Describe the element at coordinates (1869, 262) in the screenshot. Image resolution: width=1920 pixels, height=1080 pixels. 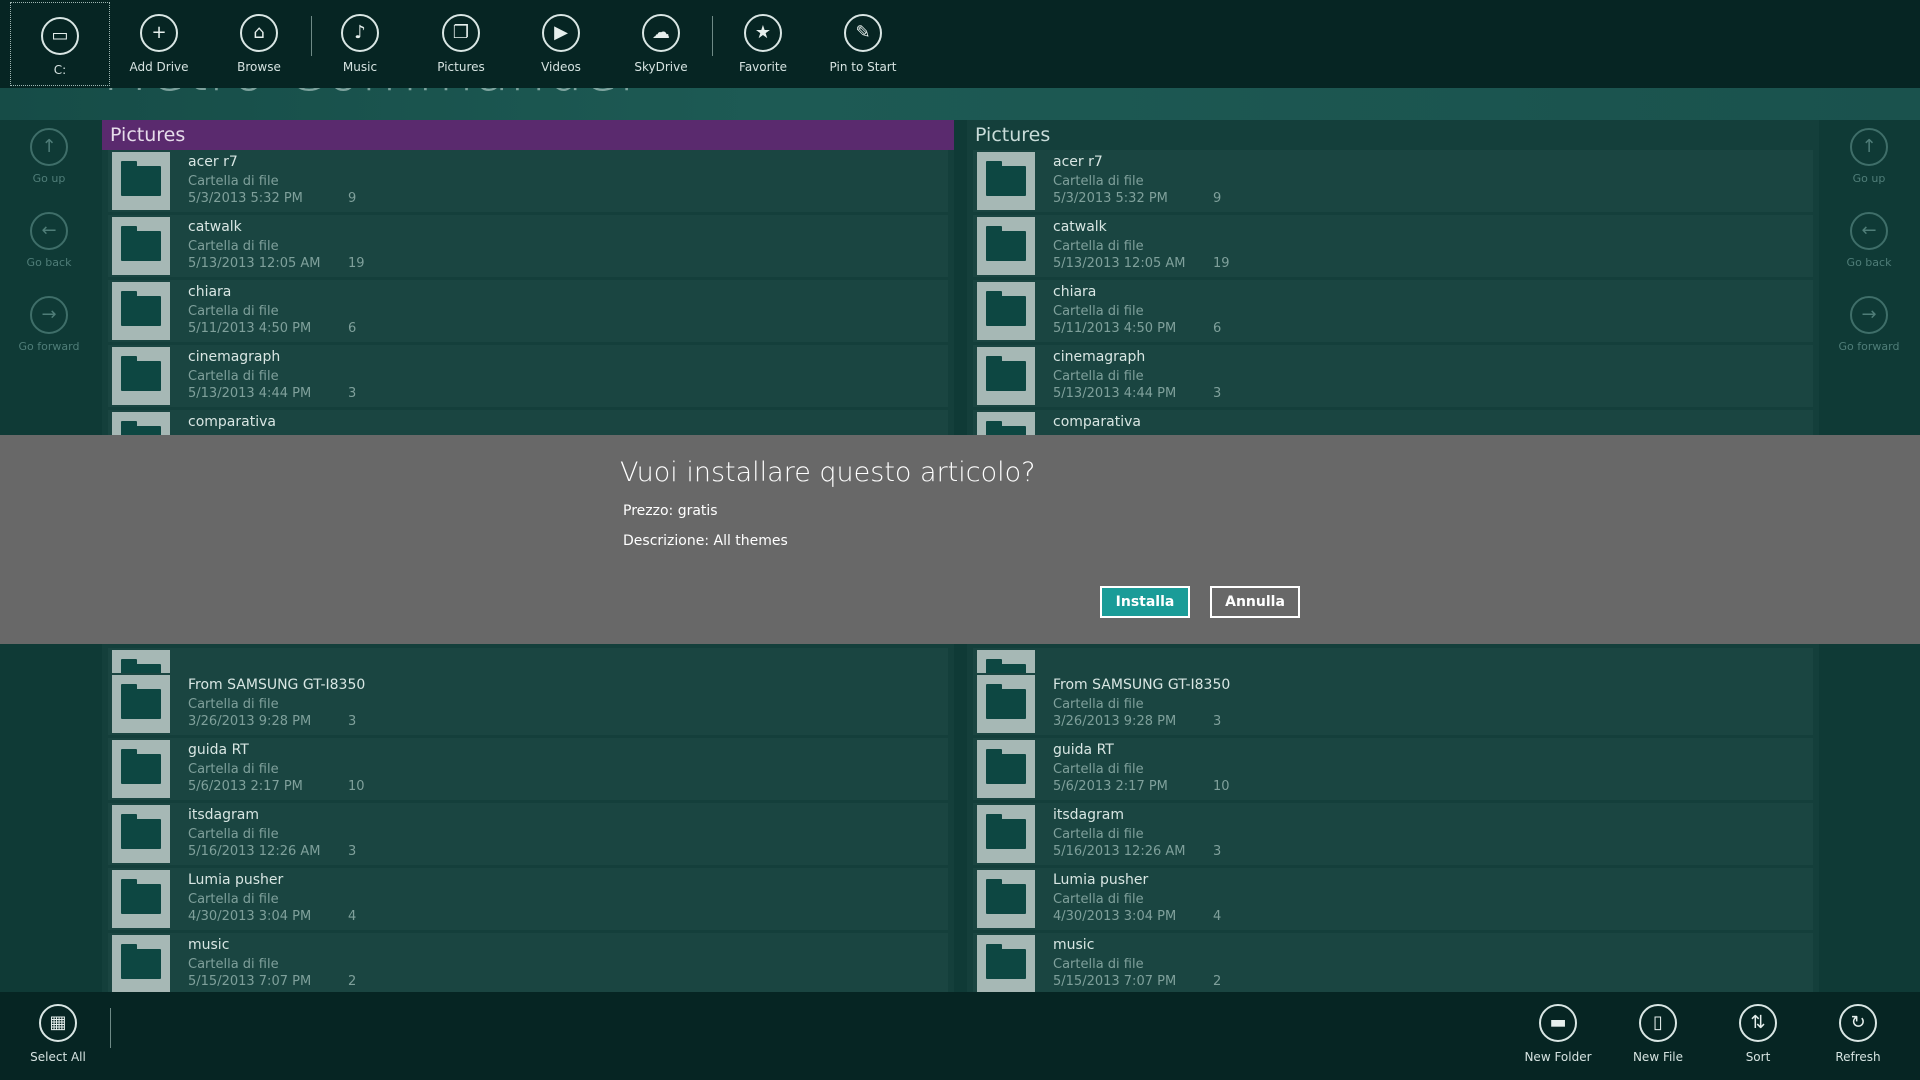
I see `go-back-label: Go back` at that location.